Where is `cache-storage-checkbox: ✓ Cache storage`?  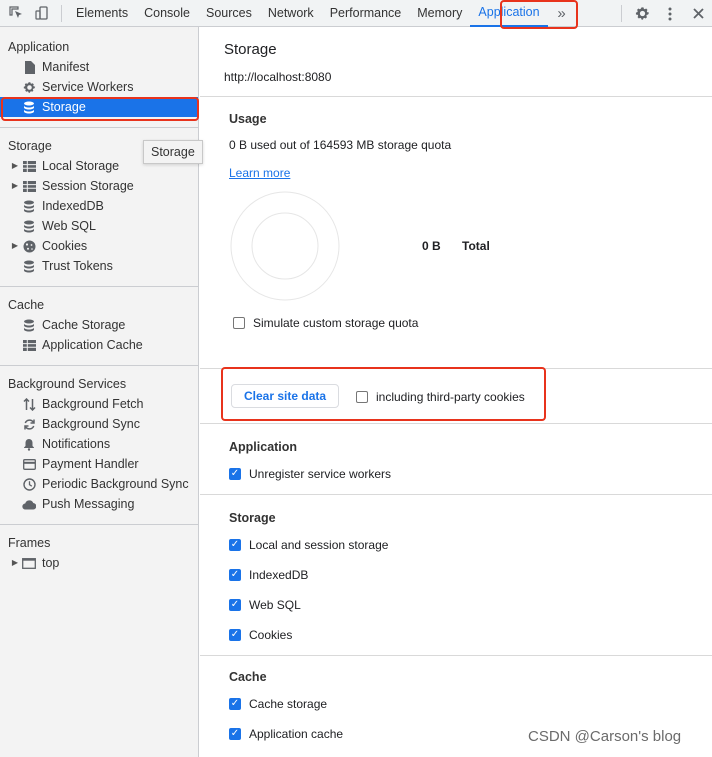
cache-storage-checkbox: ✓ Cache storage is located at coordinates (470, 704).